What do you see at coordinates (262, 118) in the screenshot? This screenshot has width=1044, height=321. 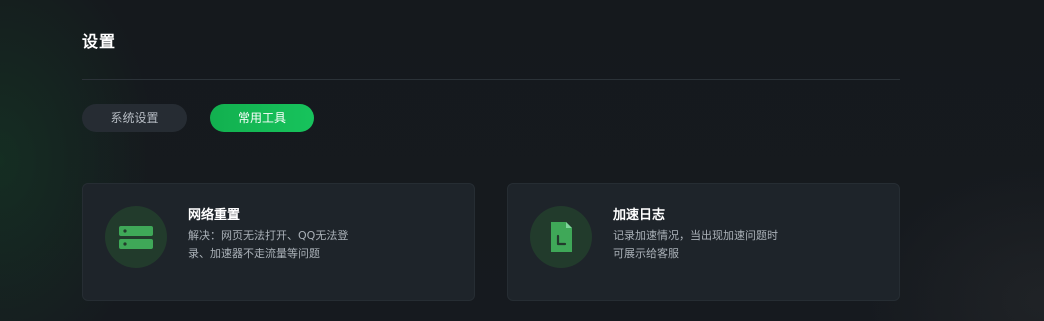 I see `tab-common-tools: 常用工具` at bounding box center [262, 118].